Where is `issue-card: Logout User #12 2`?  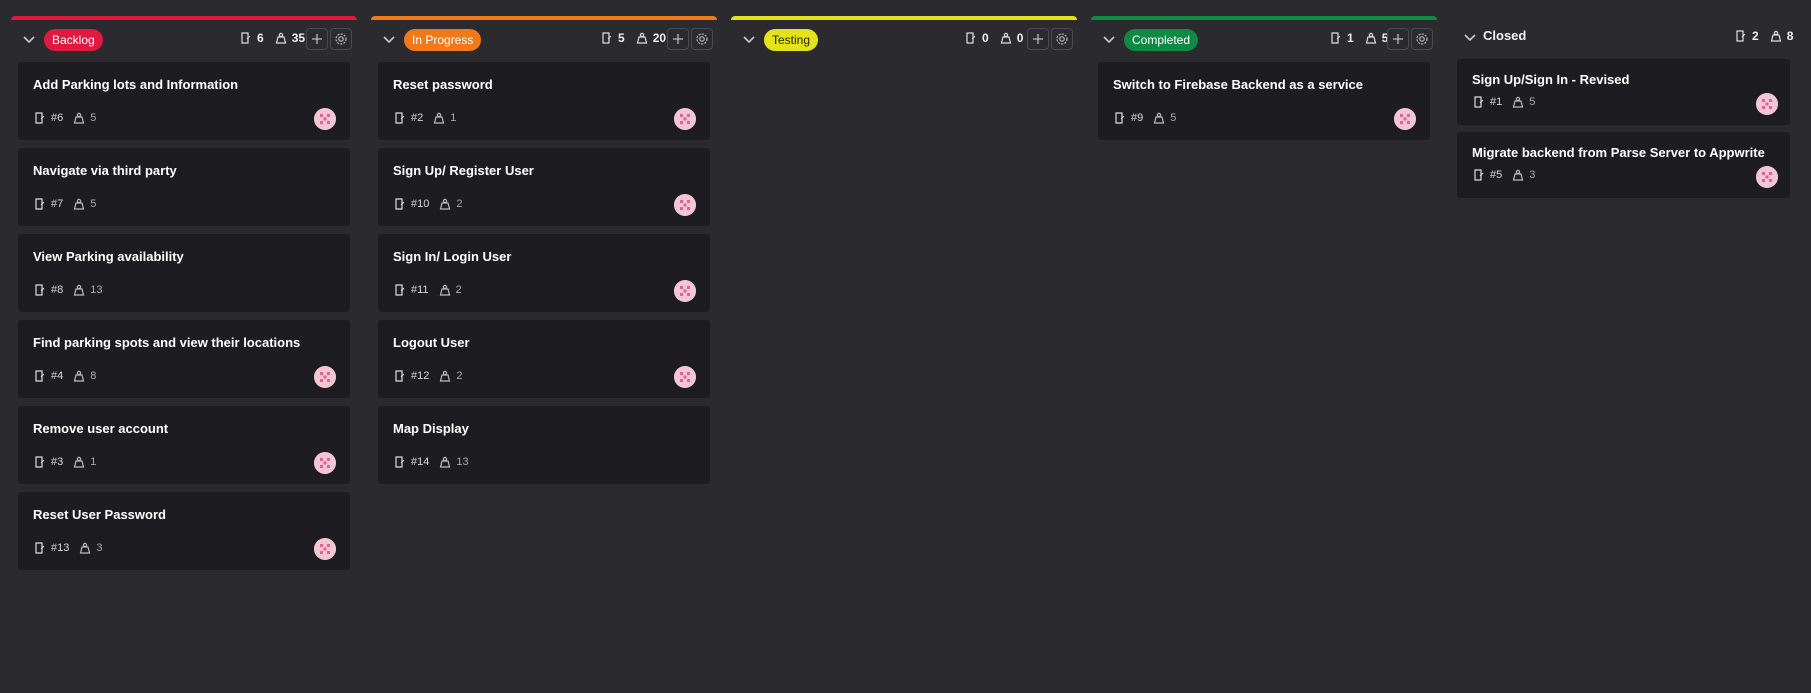
issue-card: Logout User #12 2 is located at coordinates (544, 359).